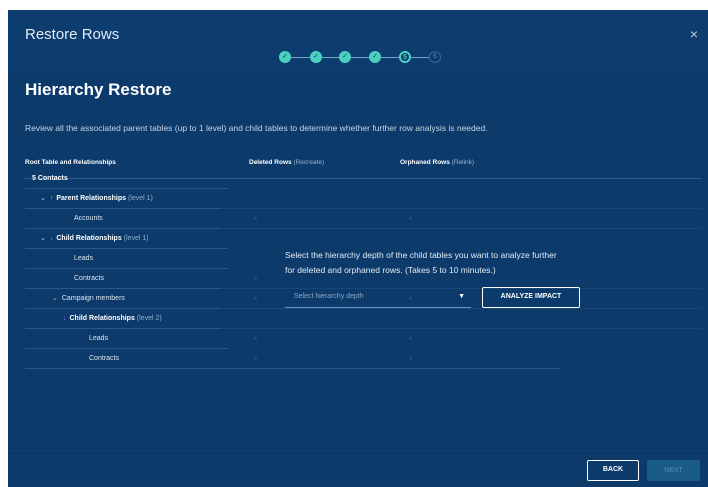 Image resolution: width=708 pixels, height=487 pixels. Describe the element at coordinates (316, 57) in the screenshot. I see `step-2-check-icon: ✓` at that location.